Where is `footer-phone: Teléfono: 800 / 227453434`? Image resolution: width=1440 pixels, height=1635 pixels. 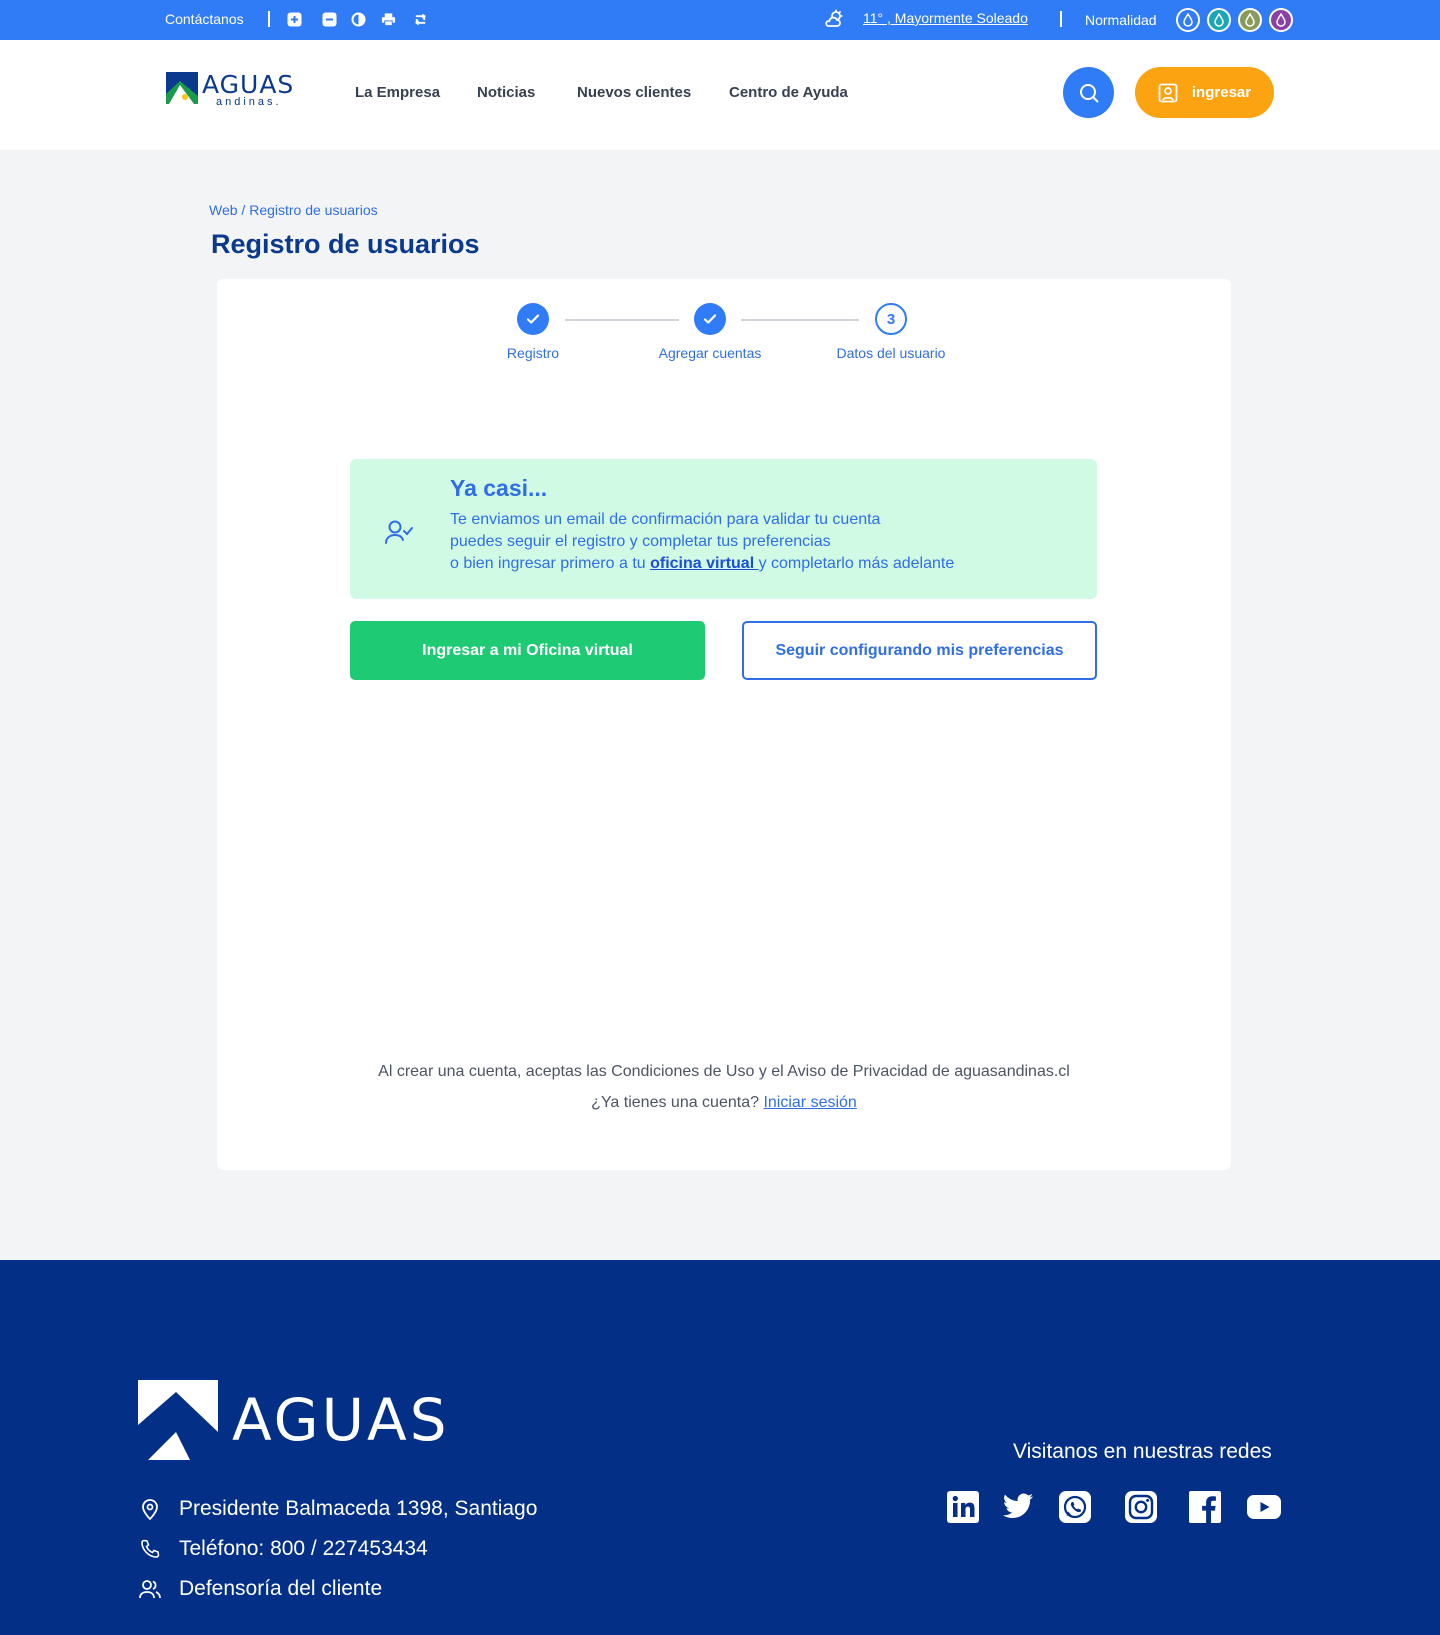 footer-phone: Teléfono: 800 / 227453434 is located at coordinates (283, 1549).